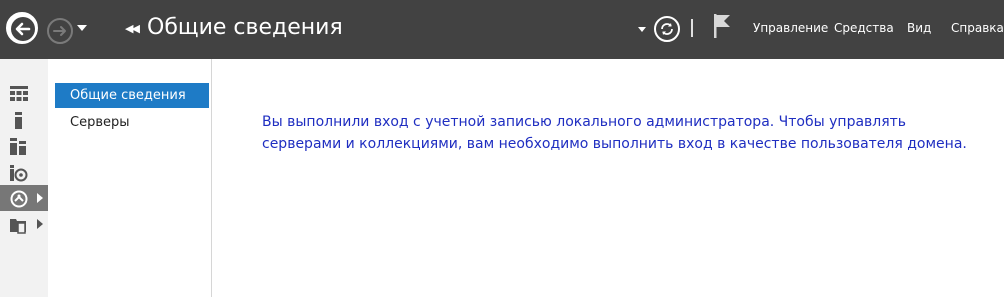  Describe the element at coordinates (245, 27) in the screenshot. I see `page-title: Общие сведения` at that location.